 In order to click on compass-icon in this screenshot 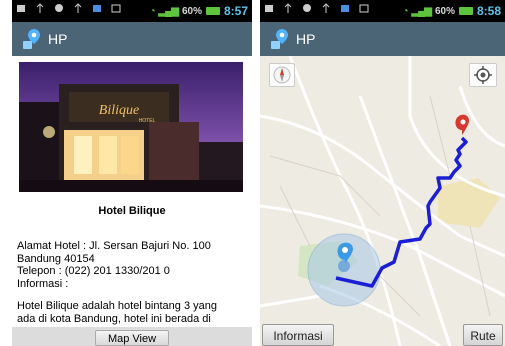, I will do `click(282, 75)`.